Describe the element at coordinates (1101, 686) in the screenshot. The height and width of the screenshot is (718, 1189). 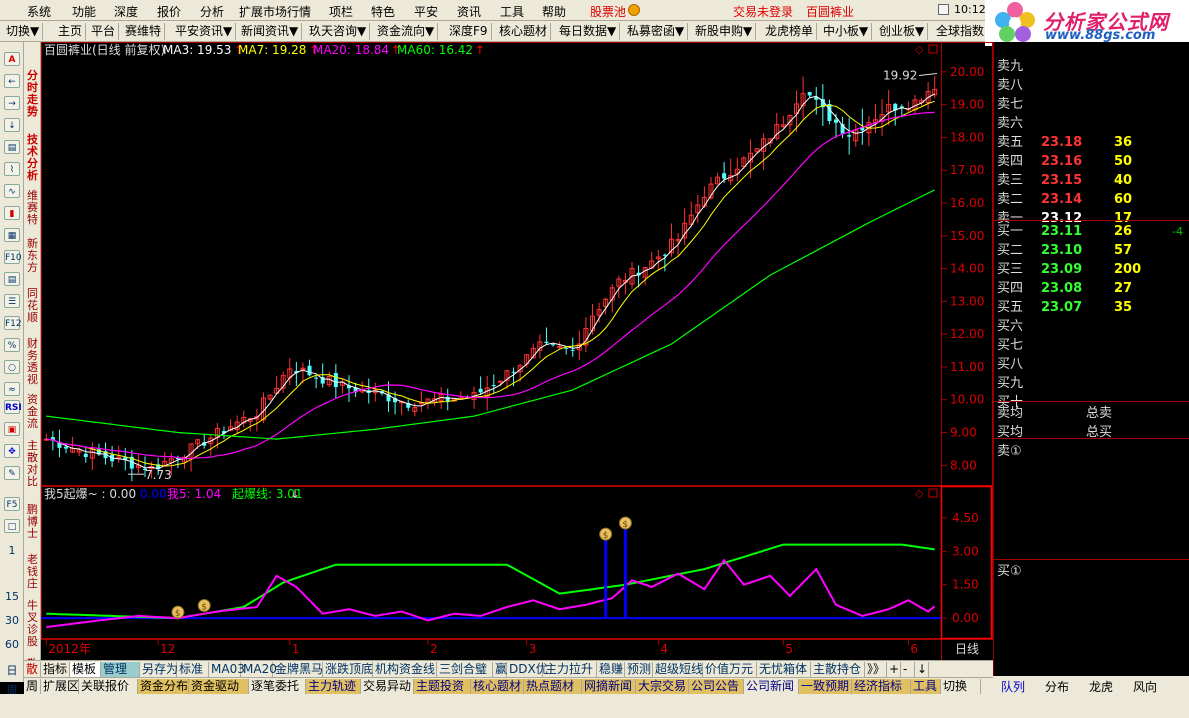
I see `right-tab-2: 龙虎` at that location.